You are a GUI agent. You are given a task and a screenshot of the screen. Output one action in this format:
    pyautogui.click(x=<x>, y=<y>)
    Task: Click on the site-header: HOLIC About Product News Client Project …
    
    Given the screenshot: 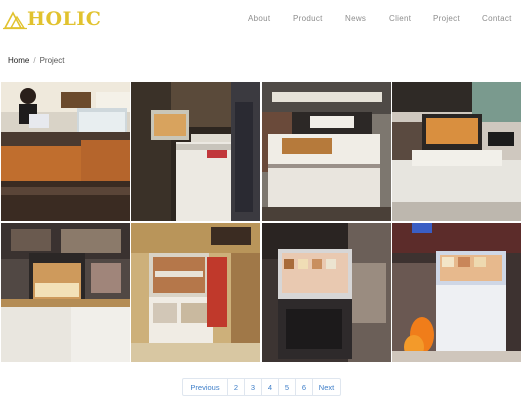 What is the action you would take?
    pyautogui.click(x=261, y=20)
    